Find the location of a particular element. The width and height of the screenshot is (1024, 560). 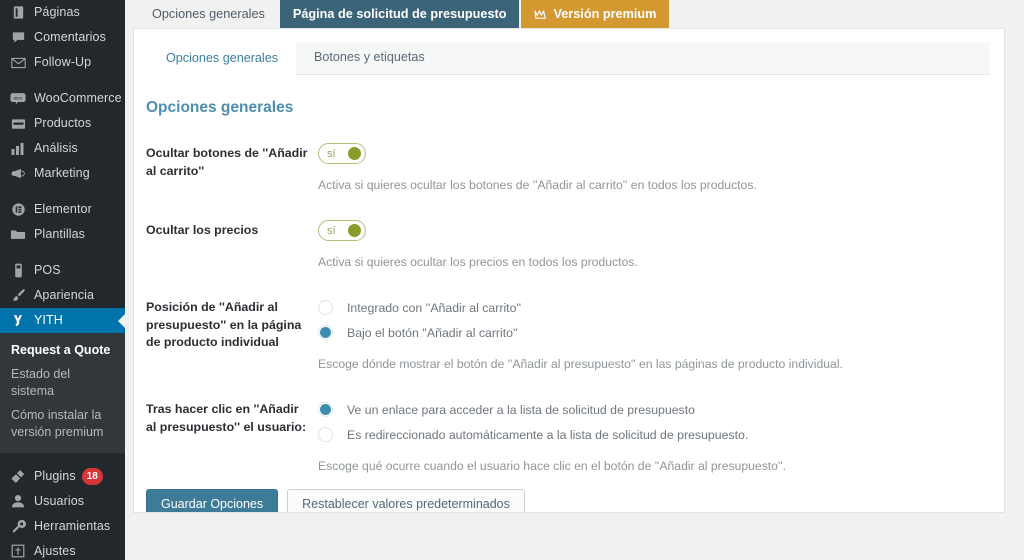

sidebar-item-elementor: Elementor is located at coordinates (62, 209).